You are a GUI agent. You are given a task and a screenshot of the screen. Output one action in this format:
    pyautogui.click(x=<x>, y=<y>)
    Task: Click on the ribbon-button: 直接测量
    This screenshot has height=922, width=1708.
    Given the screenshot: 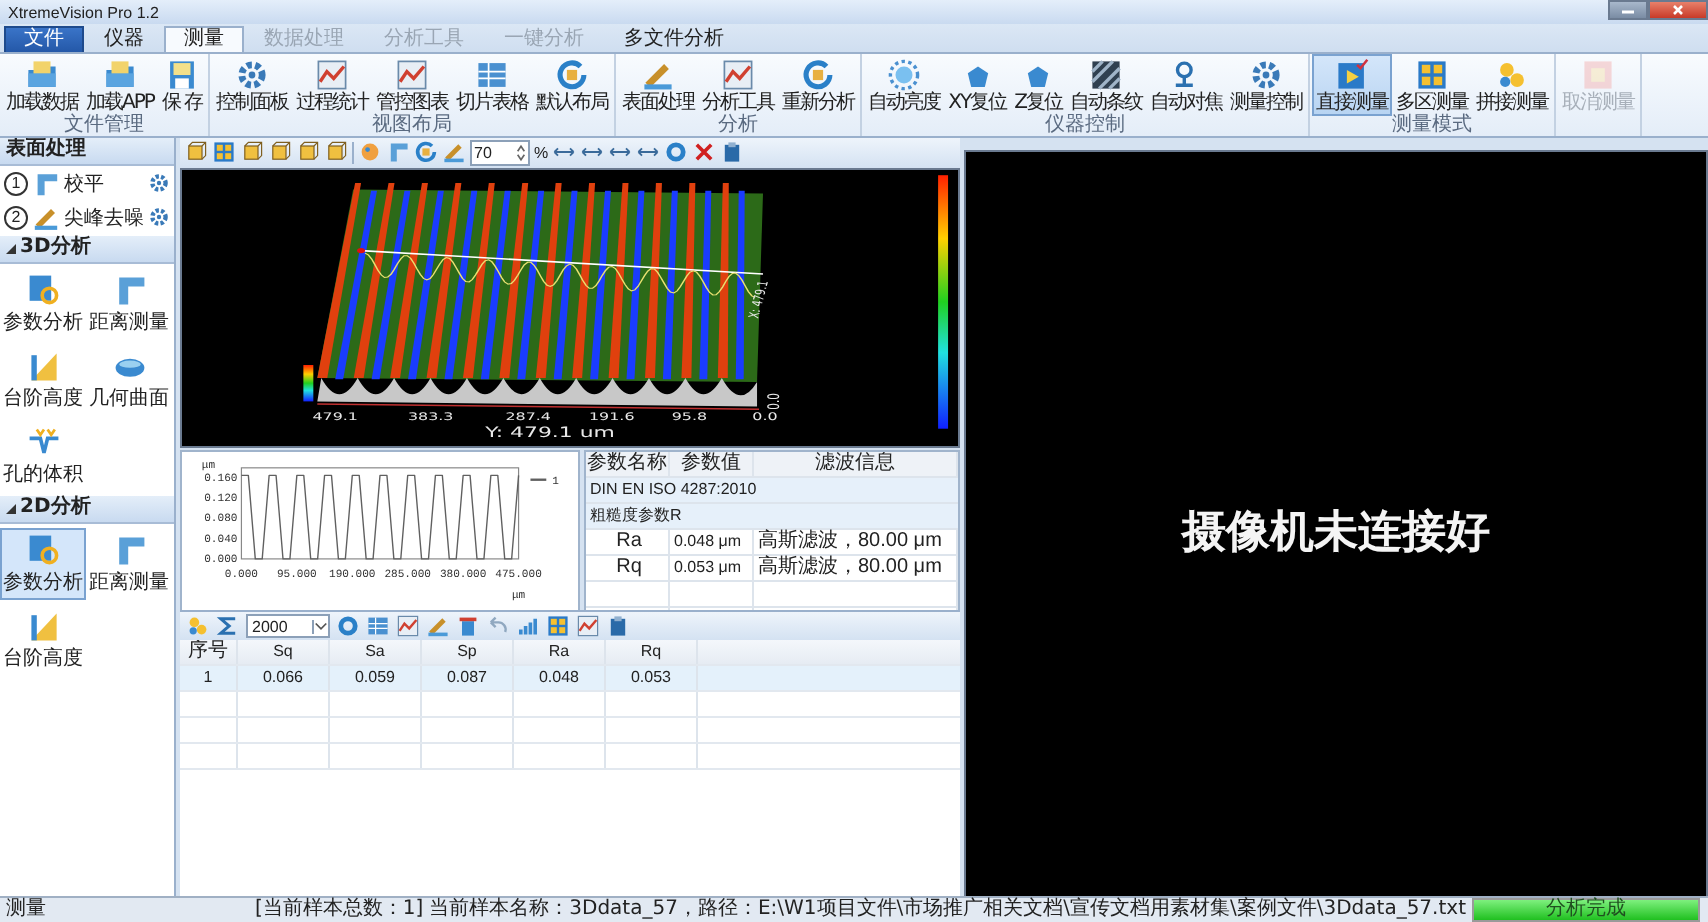 What is the action you would take?
    pyautogui.click(x=1351, y=84)
    